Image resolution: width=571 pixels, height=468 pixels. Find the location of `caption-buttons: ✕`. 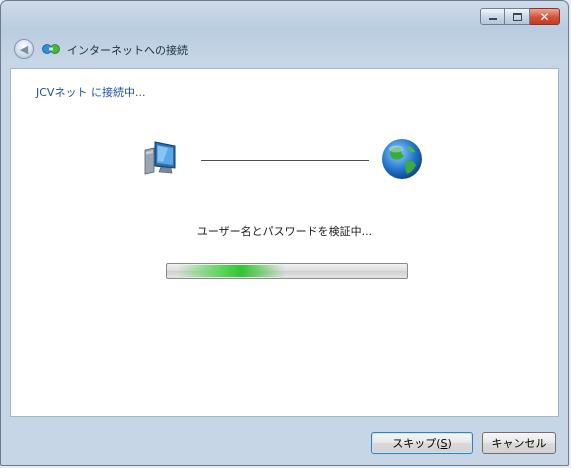

caption-buttons: ✕ is located at coordinates (520, 16).